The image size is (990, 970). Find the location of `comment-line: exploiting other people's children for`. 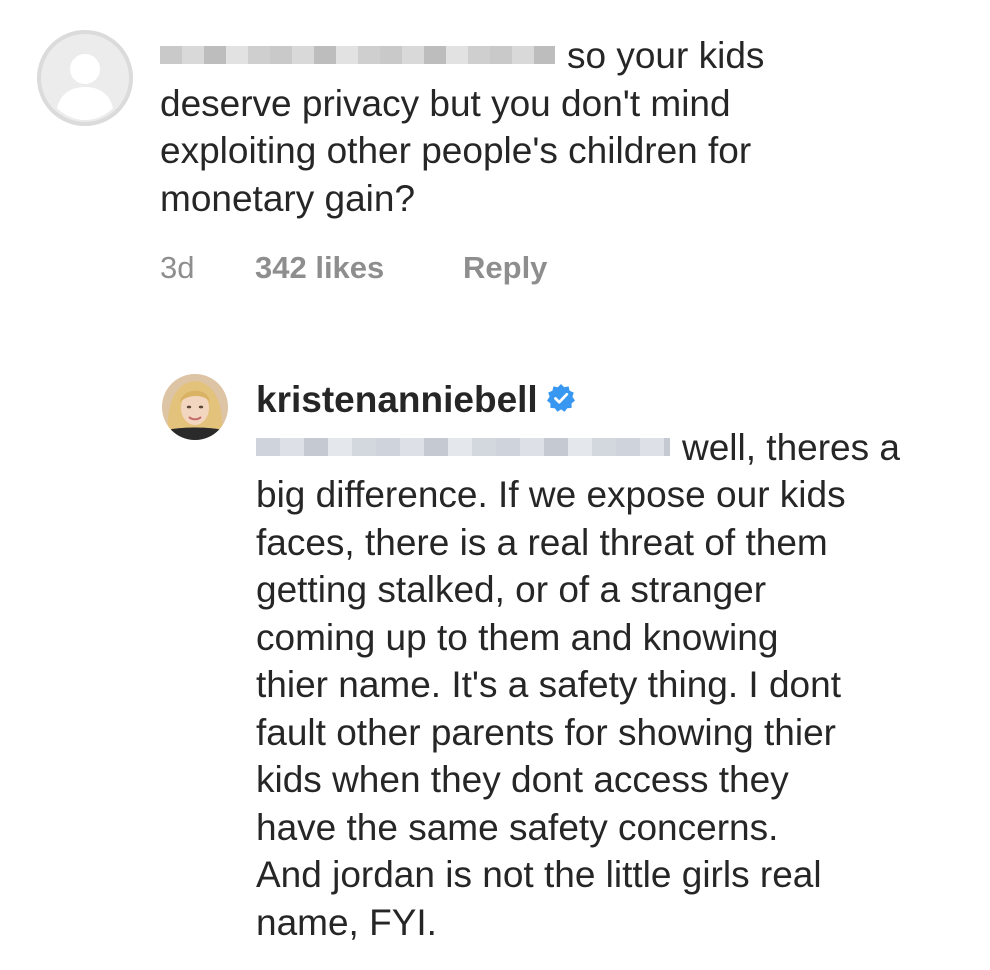

comment-line: exploiting other people's children for is located at coordinates (456, 150).